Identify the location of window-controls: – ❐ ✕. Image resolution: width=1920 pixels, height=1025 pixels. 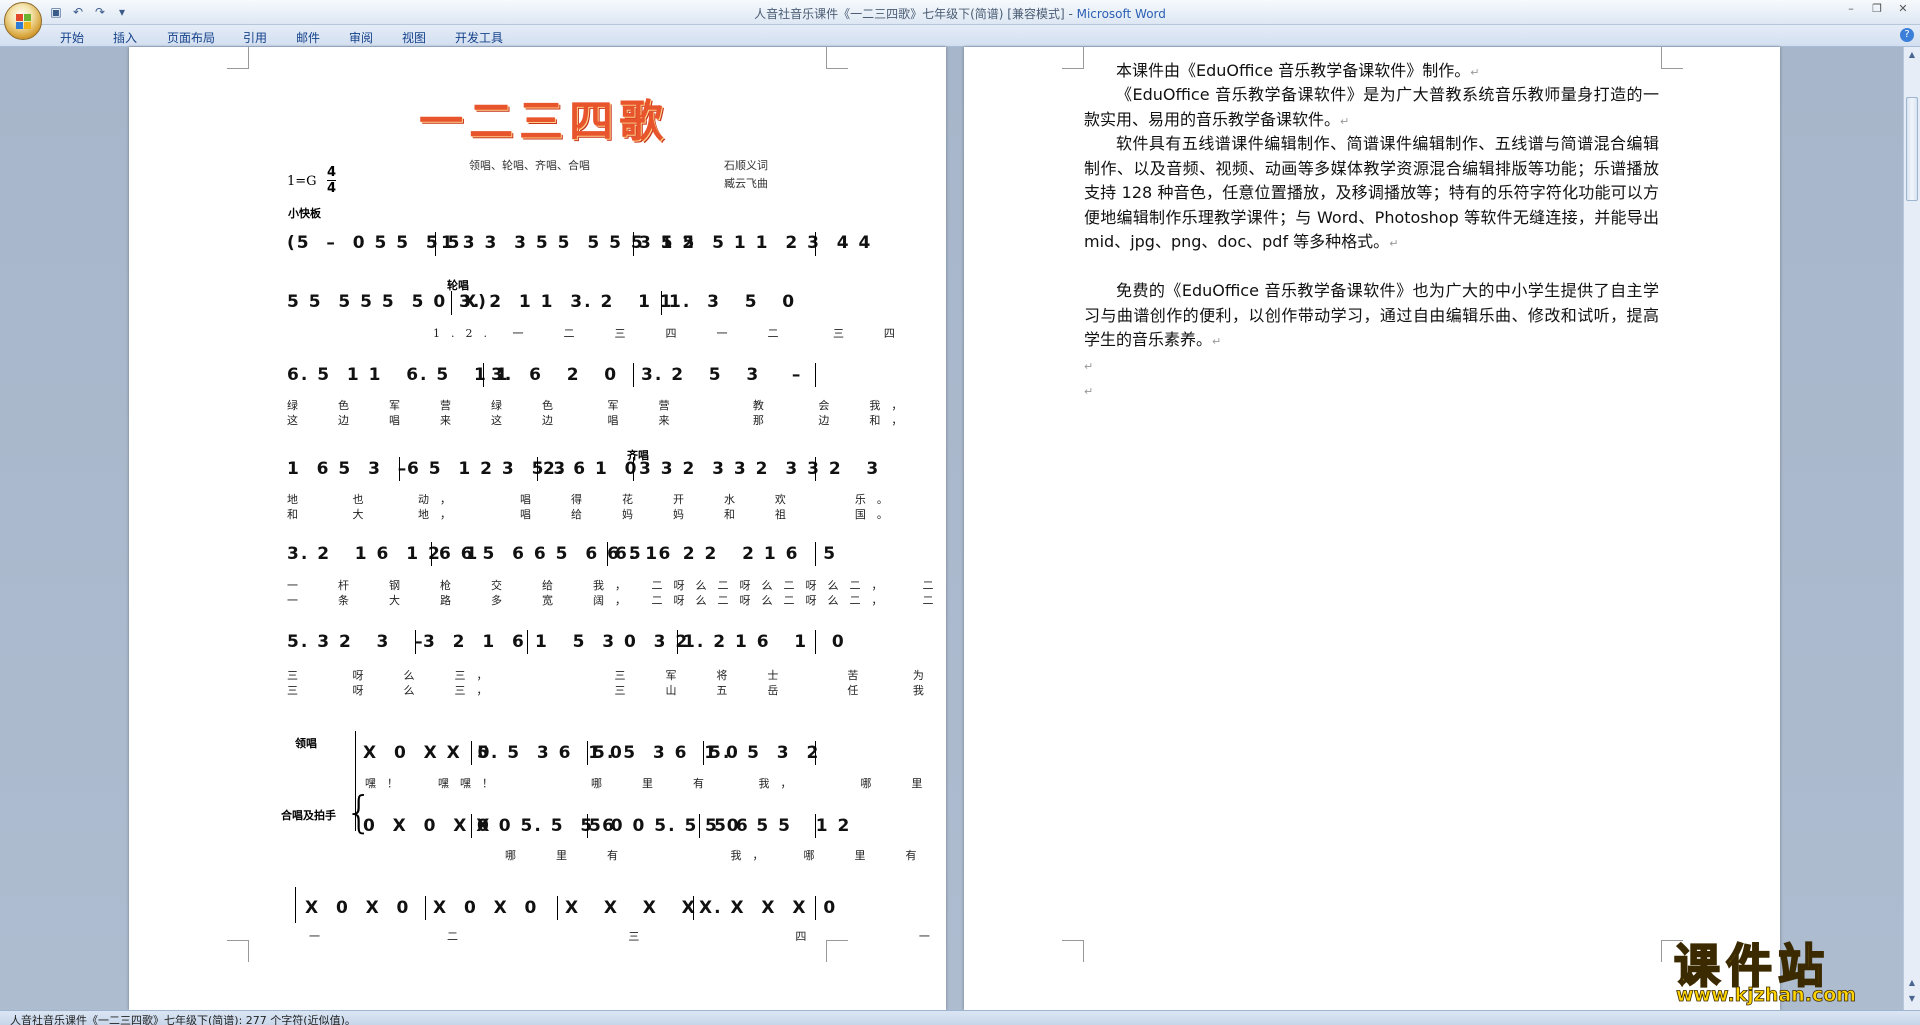
(1877, 8).